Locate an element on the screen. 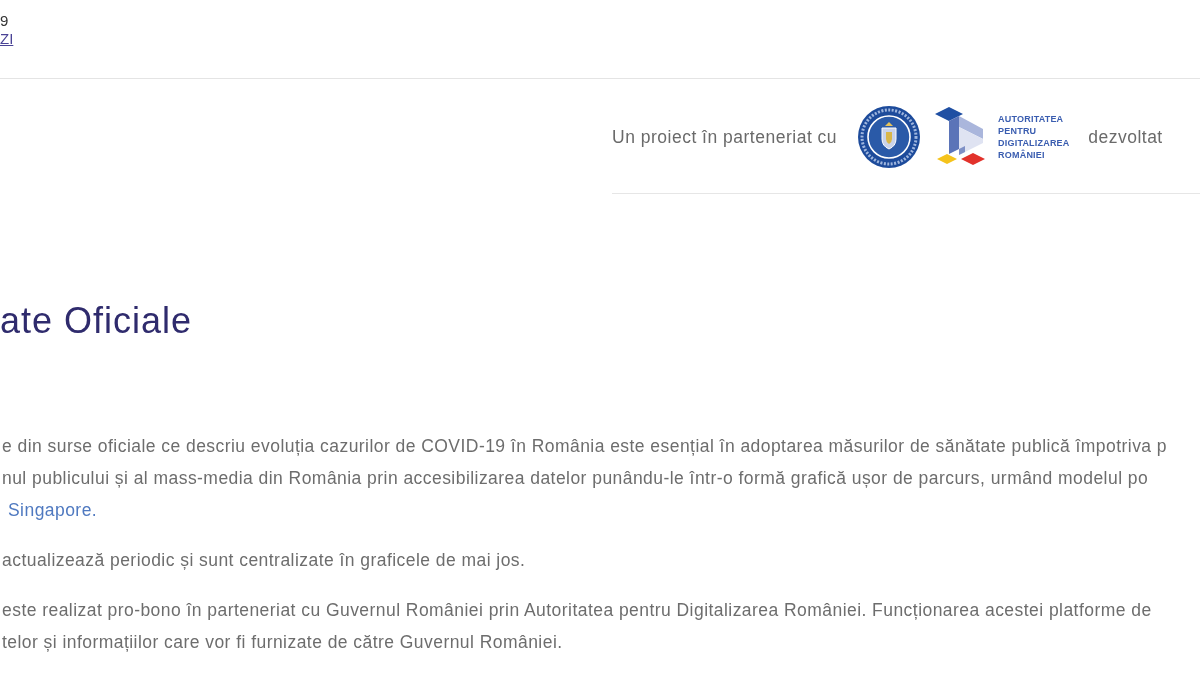  partner-intro-text: Un proiect în parteneriat cu is located at coordinates (725, 137).